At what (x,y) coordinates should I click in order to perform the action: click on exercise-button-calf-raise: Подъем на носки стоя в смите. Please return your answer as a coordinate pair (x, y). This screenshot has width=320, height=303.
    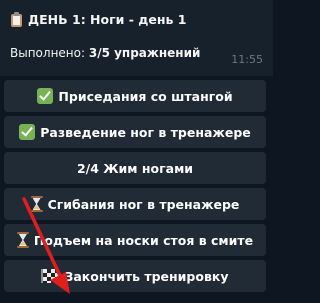
    Looking at the image, I should click on (135, 240).